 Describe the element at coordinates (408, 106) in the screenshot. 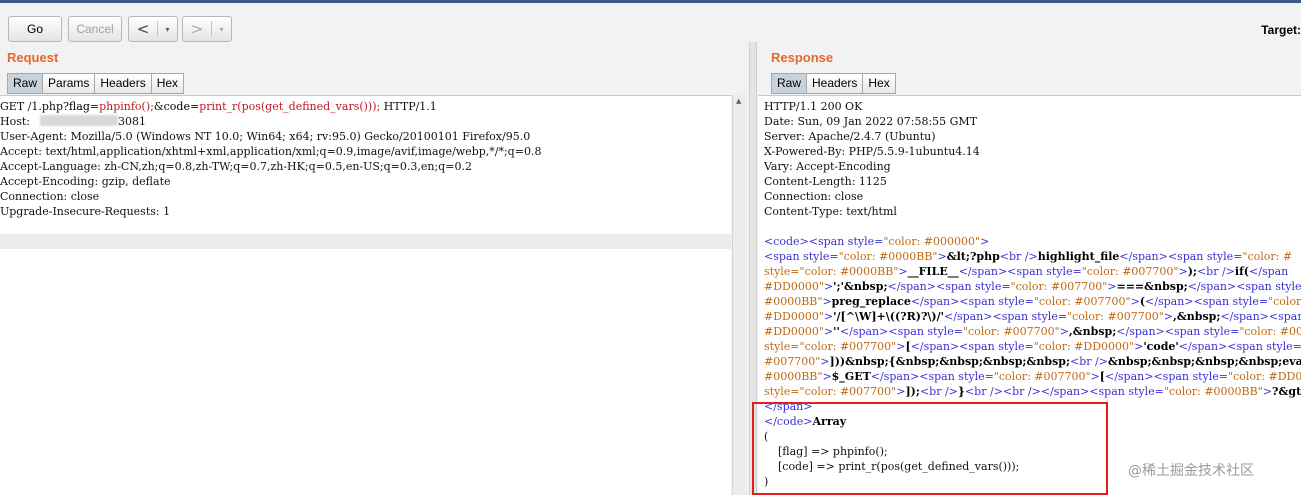

I see `http-version: HTTP/1.1` at that location.